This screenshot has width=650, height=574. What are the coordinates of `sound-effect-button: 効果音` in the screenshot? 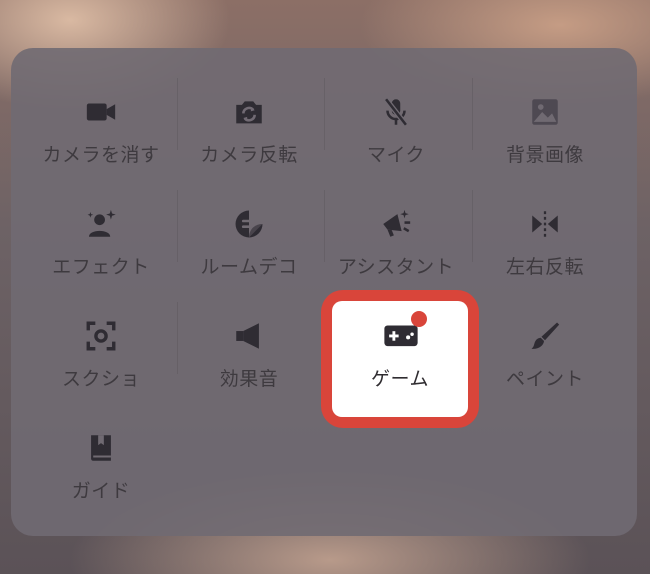 It's located at (249, 333).